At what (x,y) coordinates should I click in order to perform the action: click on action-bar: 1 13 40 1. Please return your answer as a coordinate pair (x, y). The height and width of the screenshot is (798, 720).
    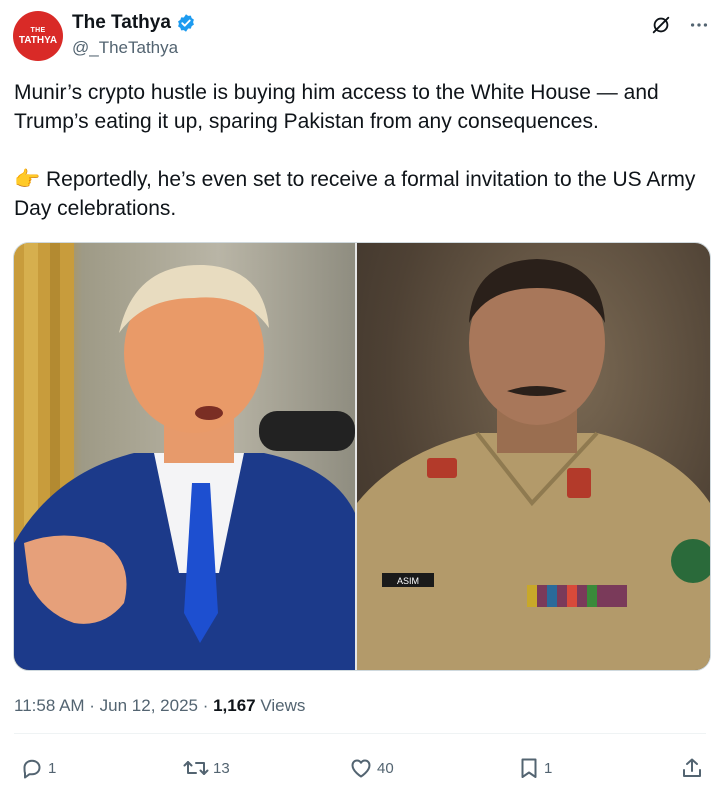
    Looking at the image, I should click on (363, 769).